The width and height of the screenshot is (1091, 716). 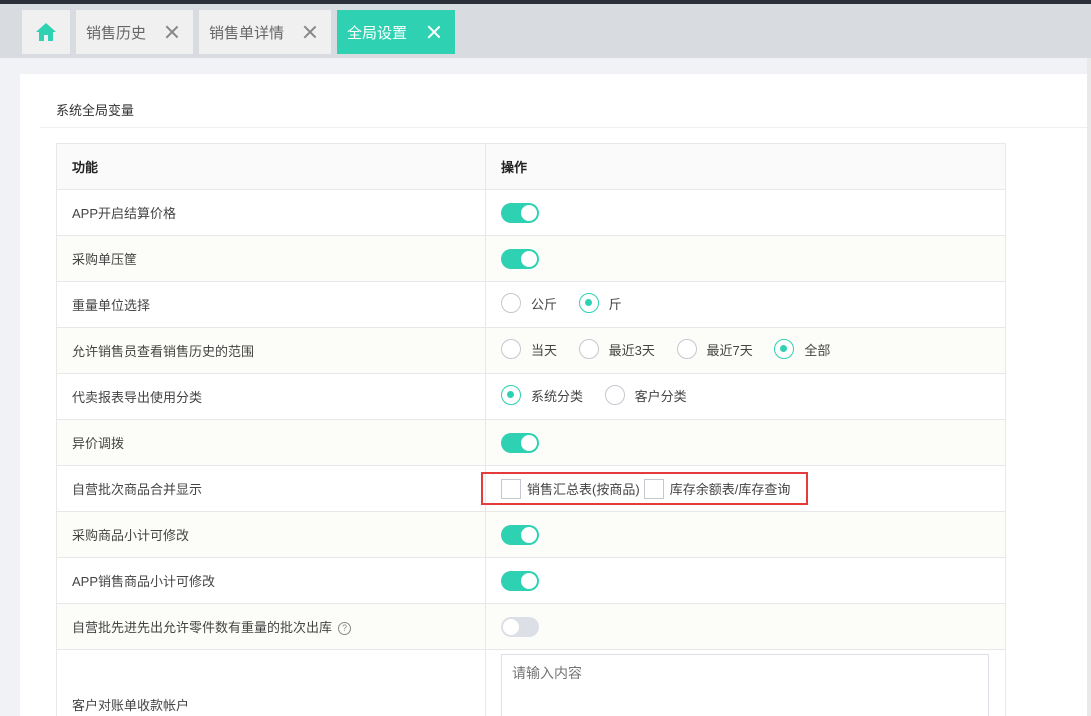 I want to click on checkbox-sales-summary: 销售汇总表(按商品), so click(x=570, y=488).